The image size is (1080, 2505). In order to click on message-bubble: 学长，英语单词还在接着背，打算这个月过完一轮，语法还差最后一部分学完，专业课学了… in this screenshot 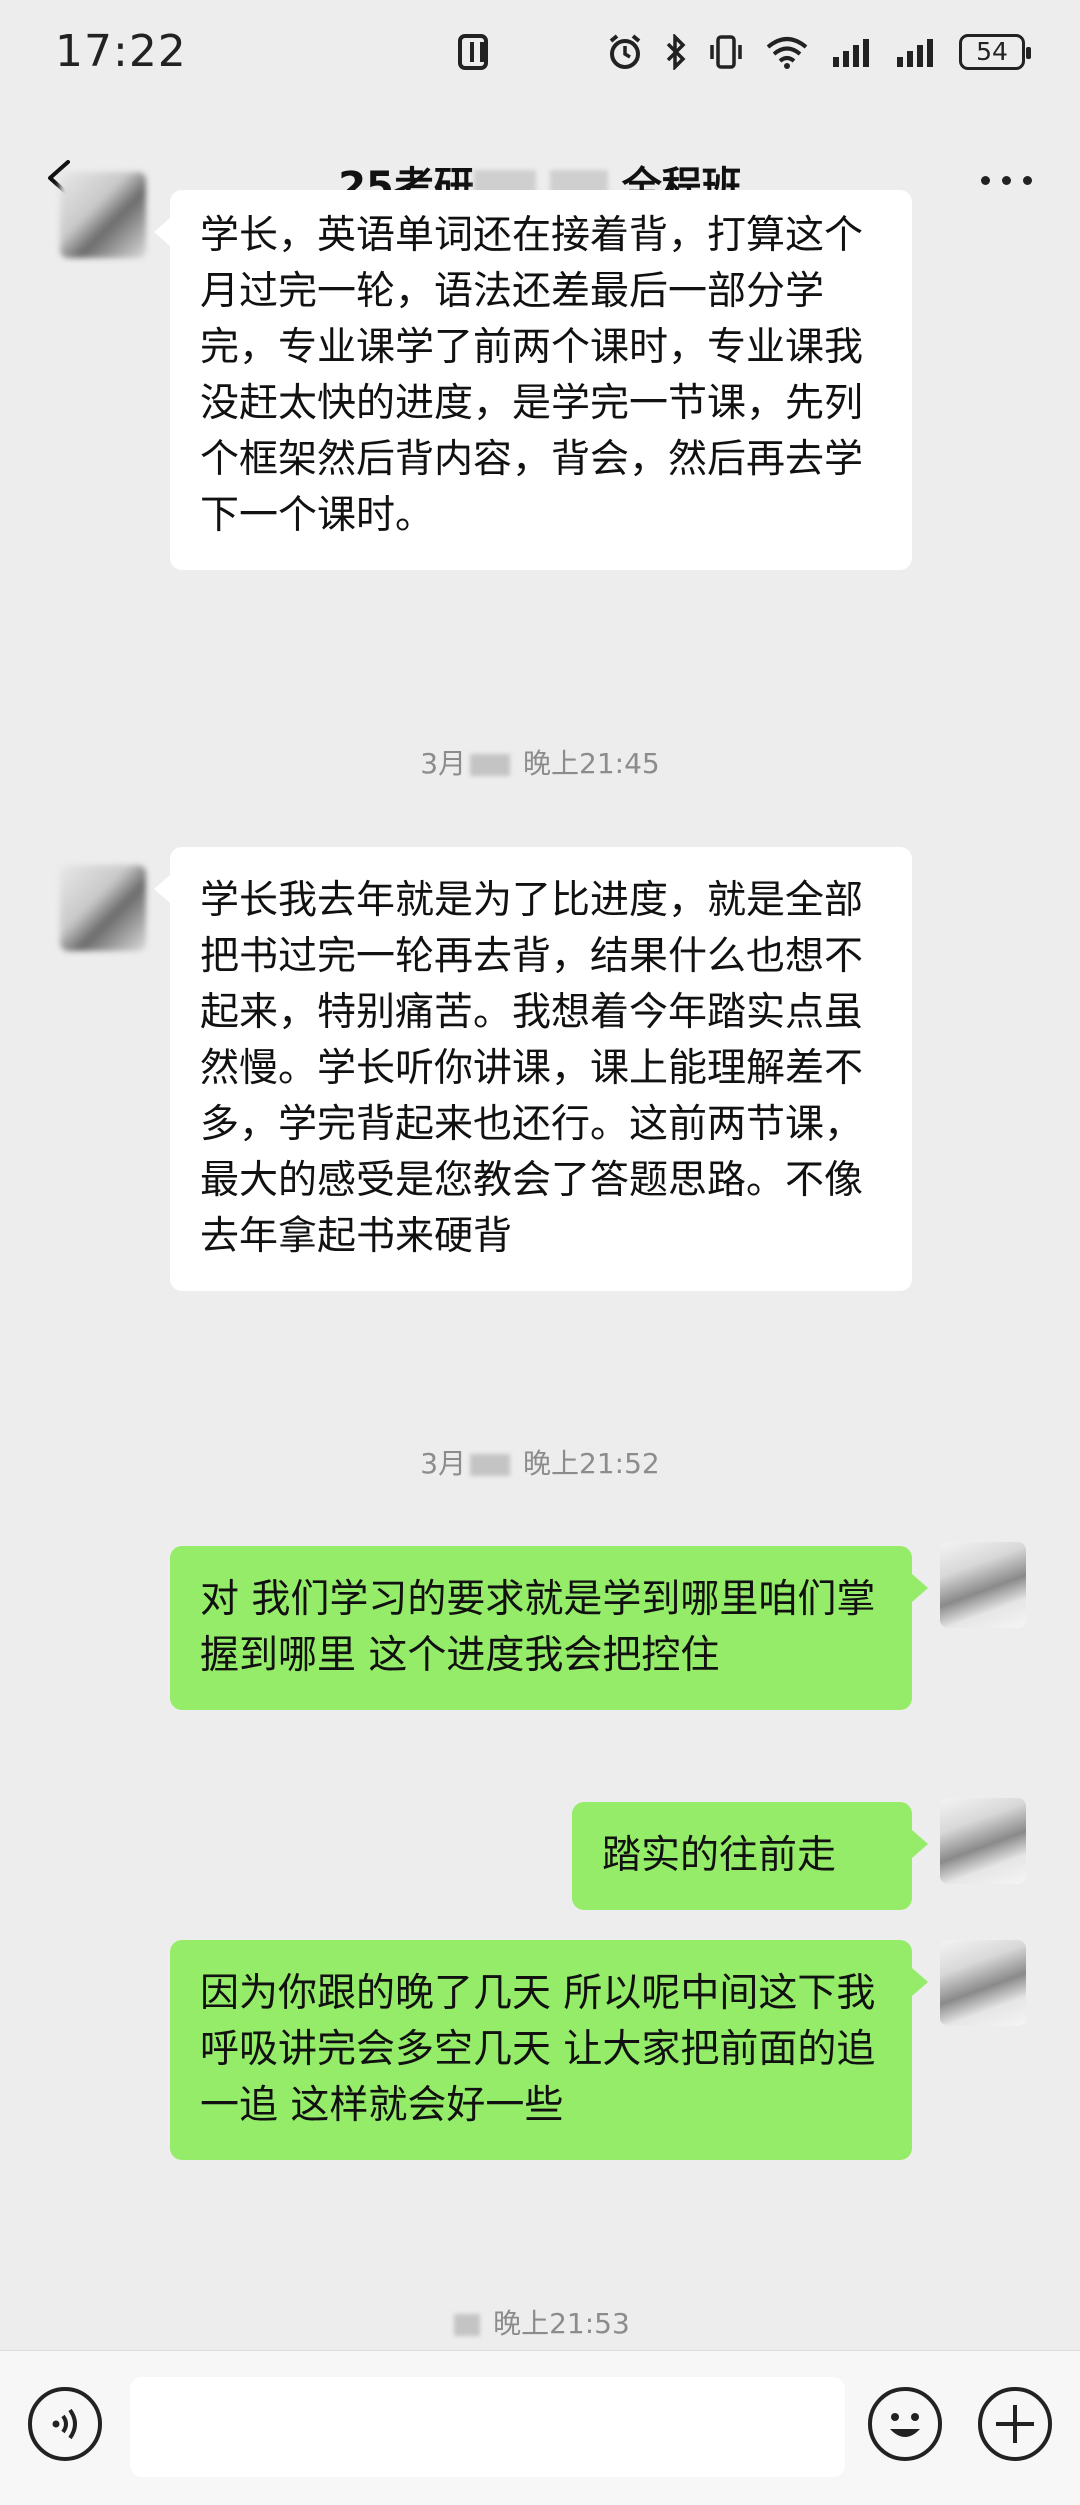, I will do `click(533, 380)`.